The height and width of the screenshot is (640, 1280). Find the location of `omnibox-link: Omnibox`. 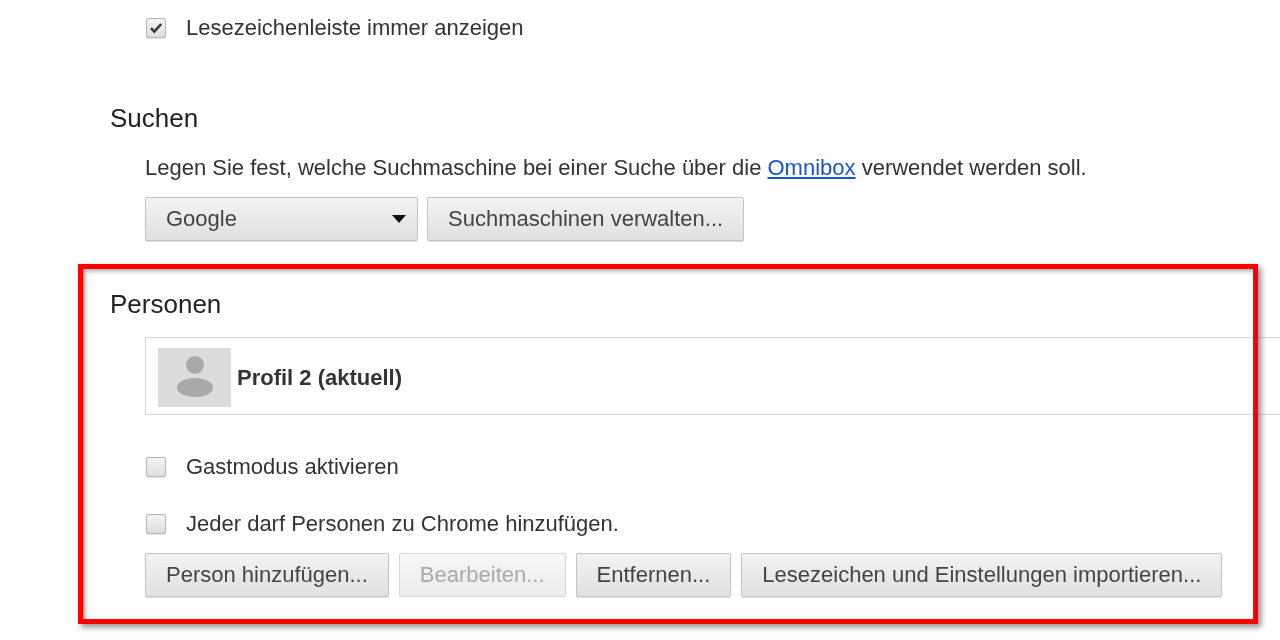

omnibox-link: Omnibox is located at coordinates (811, 167).